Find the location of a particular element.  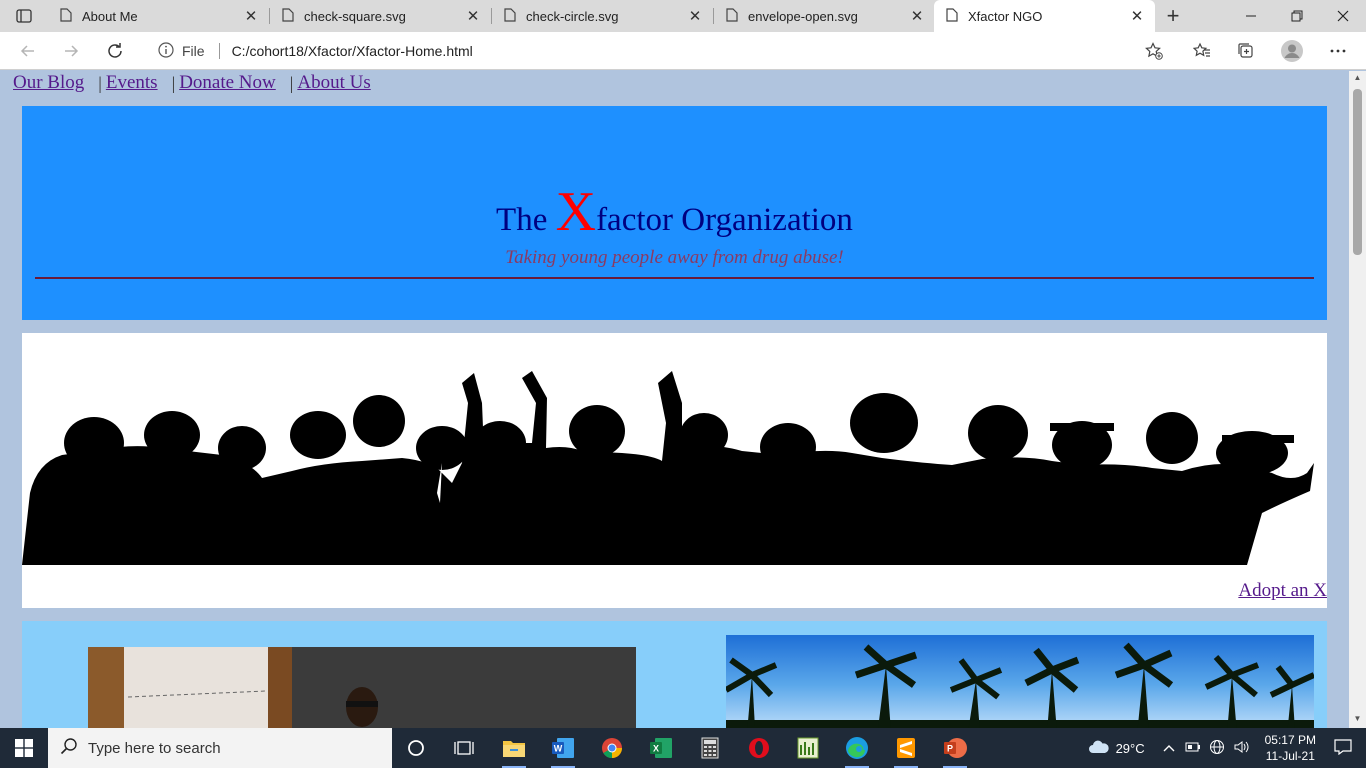

tab-title: envelope-open.svg is located at coordinates (803, 16).